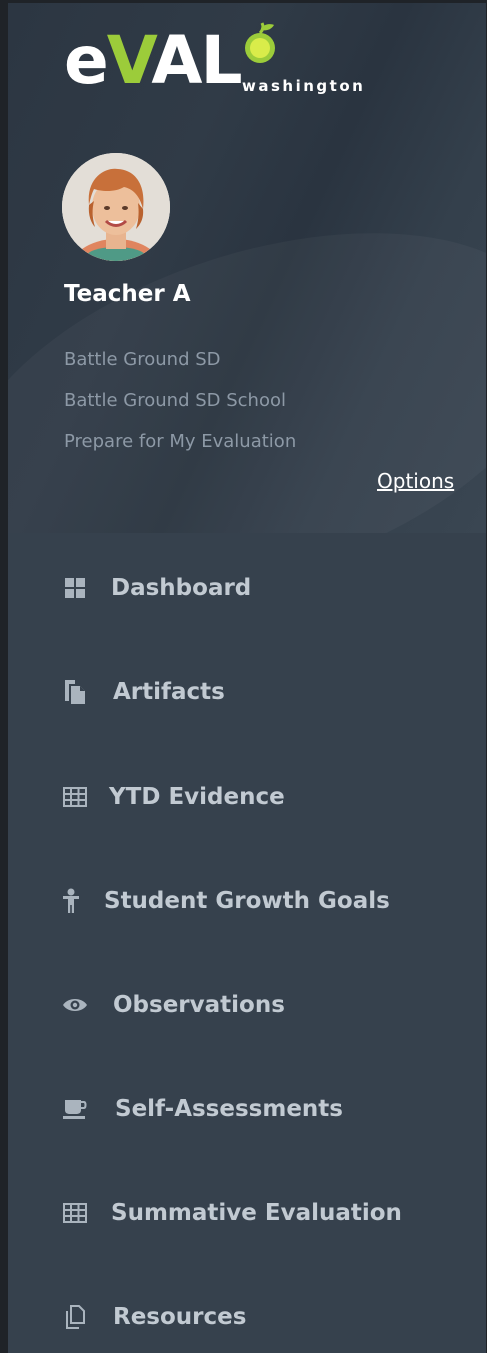 This screenshot has width=487, height=1353. Describe the element at coordinates (304, 86) in the screenshot. I see `logo-subtitle: washington` at that location.